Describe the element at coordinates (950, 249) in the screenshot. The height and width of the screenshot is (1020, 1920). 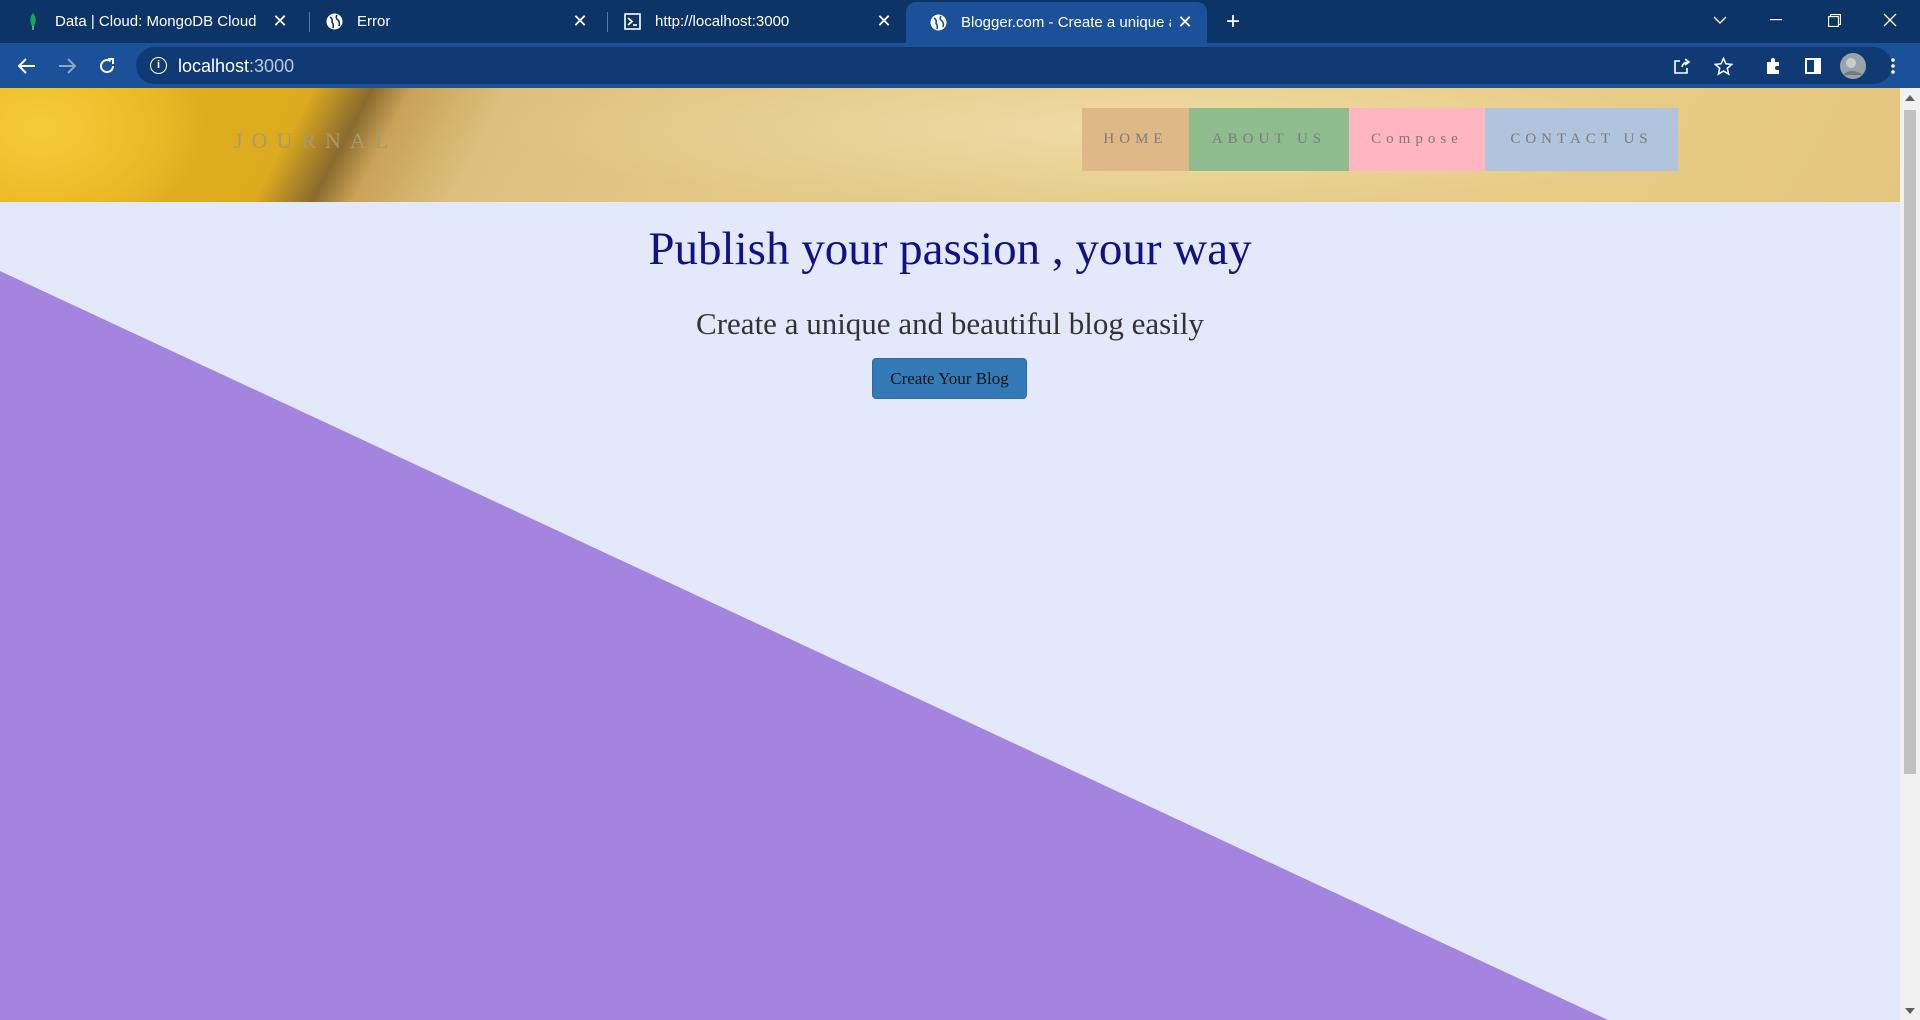
I see `hero-title: Publish your passion , your way` at that location.